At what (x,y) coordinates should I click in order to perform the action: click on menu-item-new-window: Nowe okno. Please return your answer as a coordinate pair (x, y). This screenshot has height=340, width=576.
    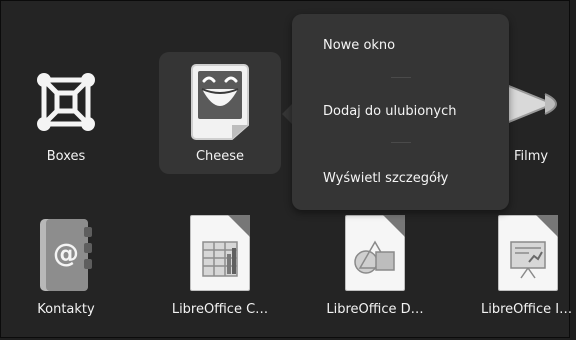
    Looking at the image, I should click on (400, 46).